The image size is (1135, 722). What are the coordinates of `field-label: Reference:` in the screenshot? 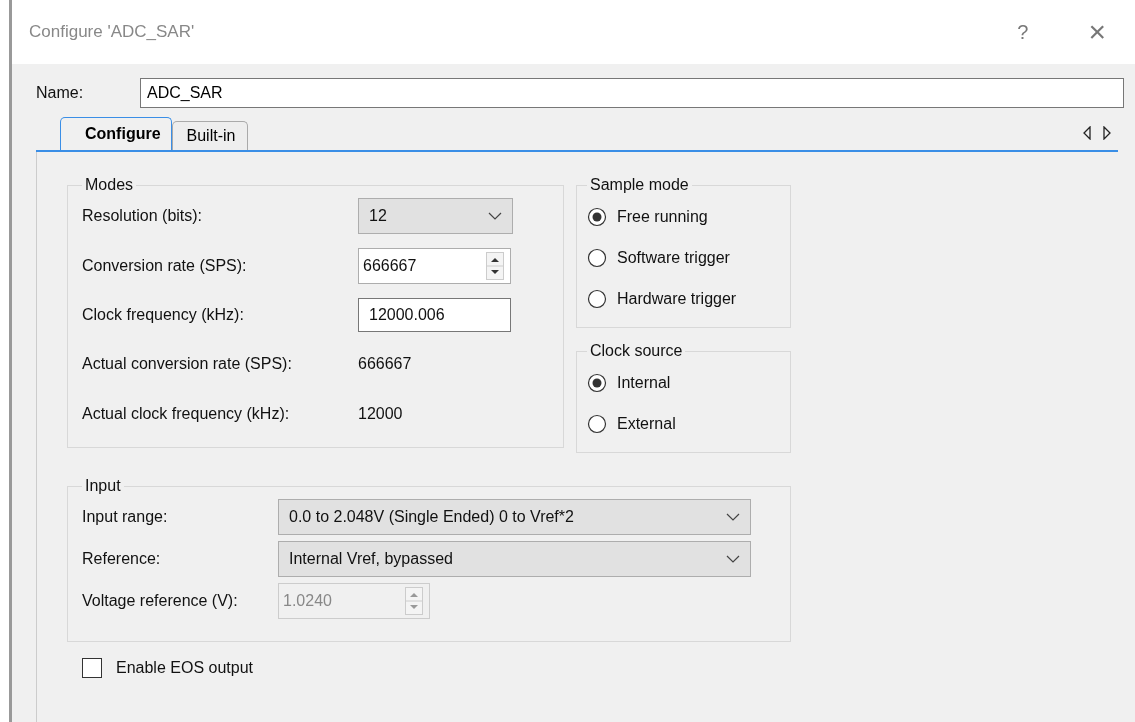 It's located at (122, 559).